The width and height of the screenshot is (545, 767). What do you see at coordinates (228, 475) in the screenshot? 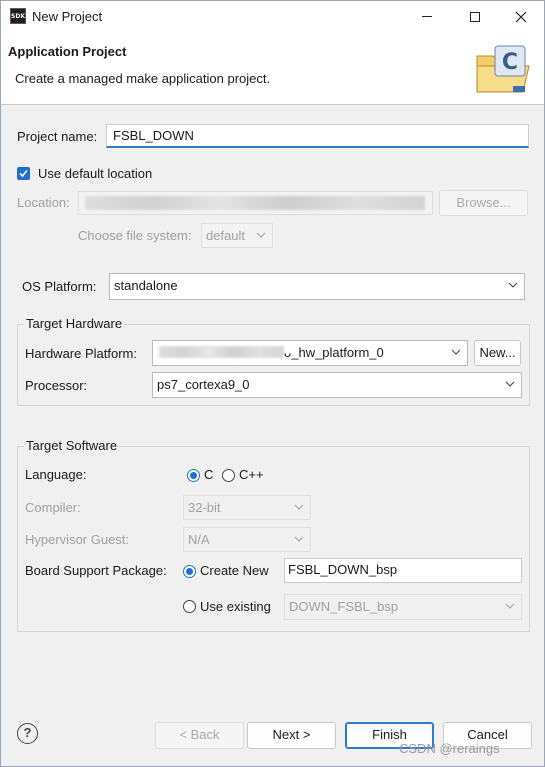
I see `language-cpp-radio` at bounding box center [228, 475].